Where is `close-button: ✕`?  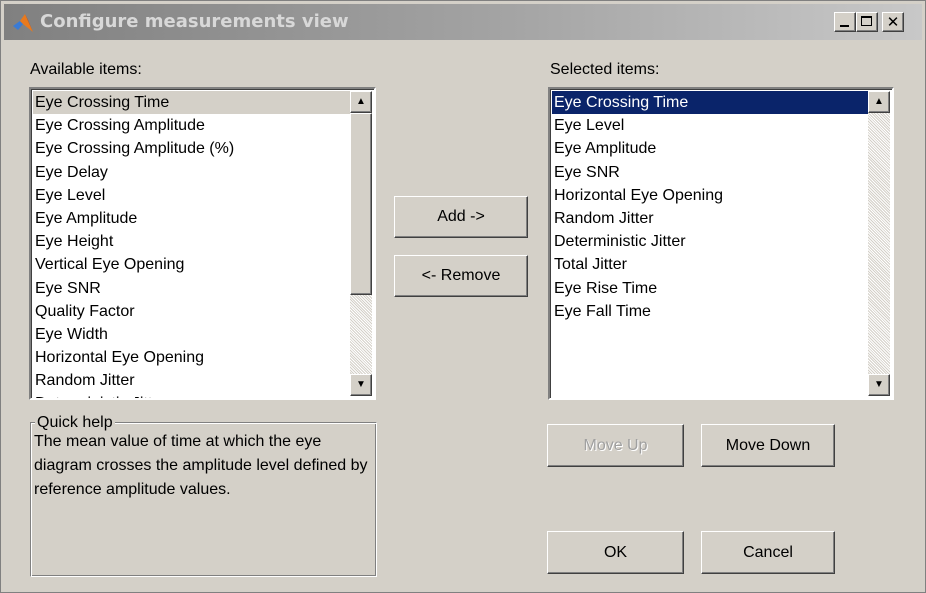
close-button: ✕ is located at coordinates (893, 22).